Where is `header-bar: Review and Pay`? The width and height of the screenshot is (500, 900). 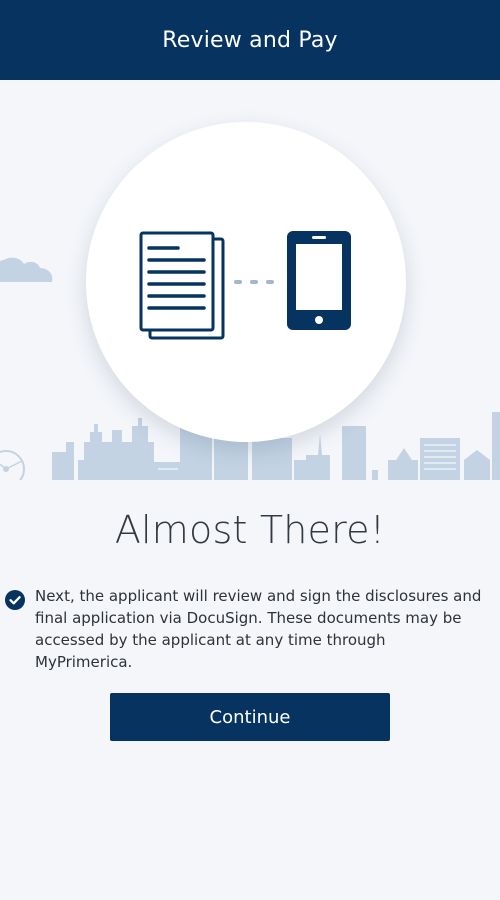
header-bar: Review and Pay is located at coordinates (250, 40).